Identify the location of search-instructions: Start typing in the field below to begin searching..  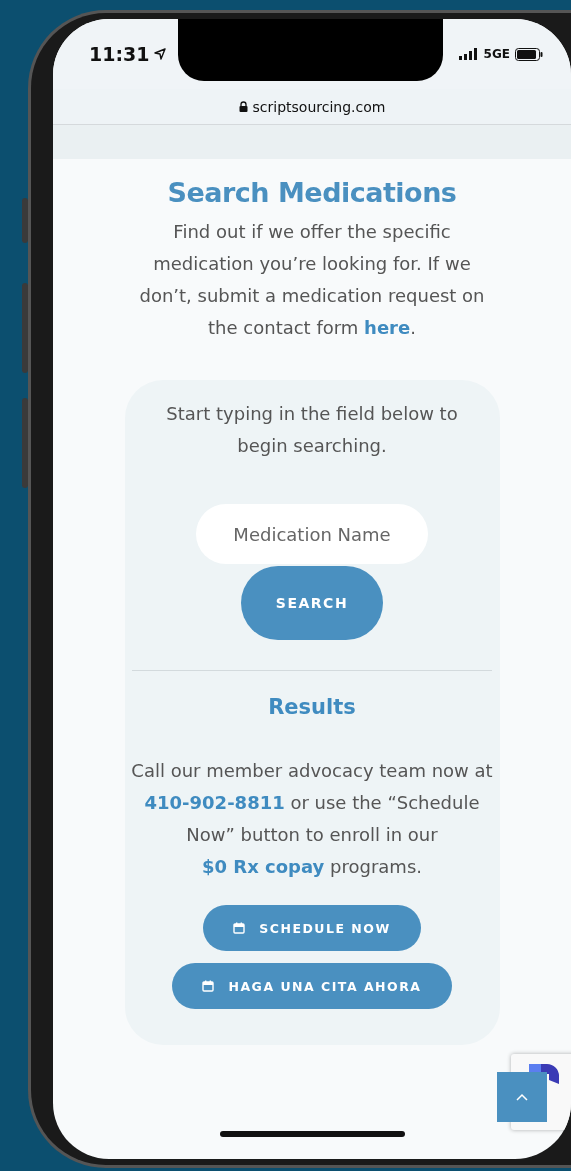
(312, 430).